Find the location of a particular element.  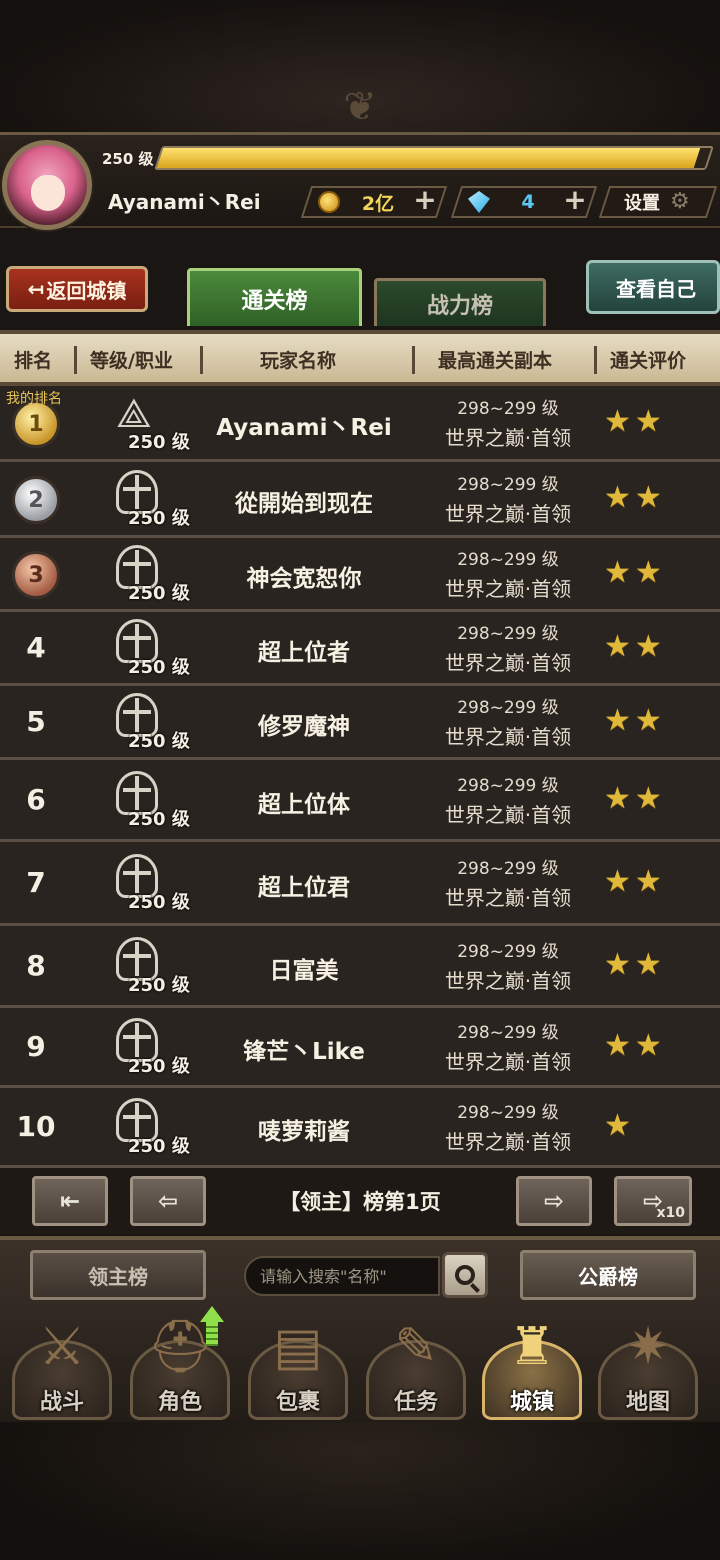

col-rank: 排名 is located at coordinates (33, 361).